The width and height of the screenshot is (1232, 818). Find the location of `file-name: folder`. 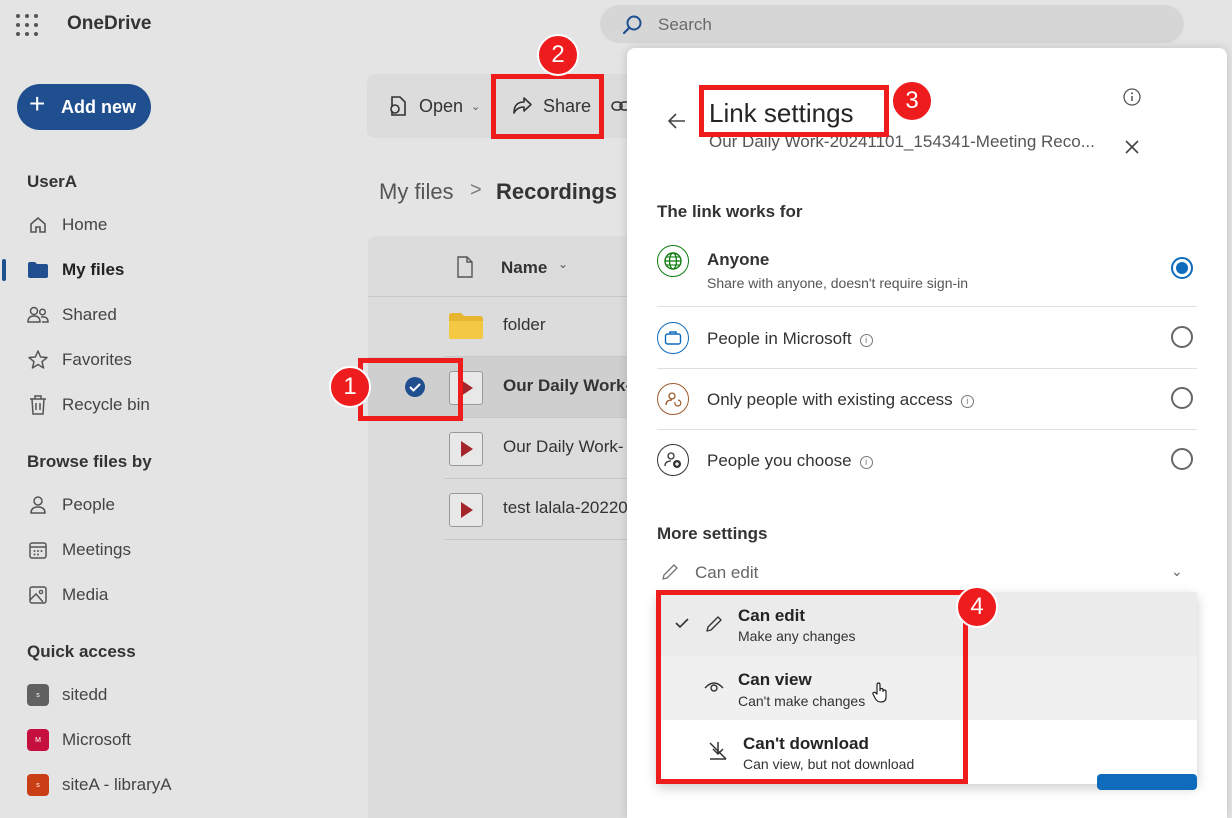

file-name: folder is located at coordinates (524, 325).